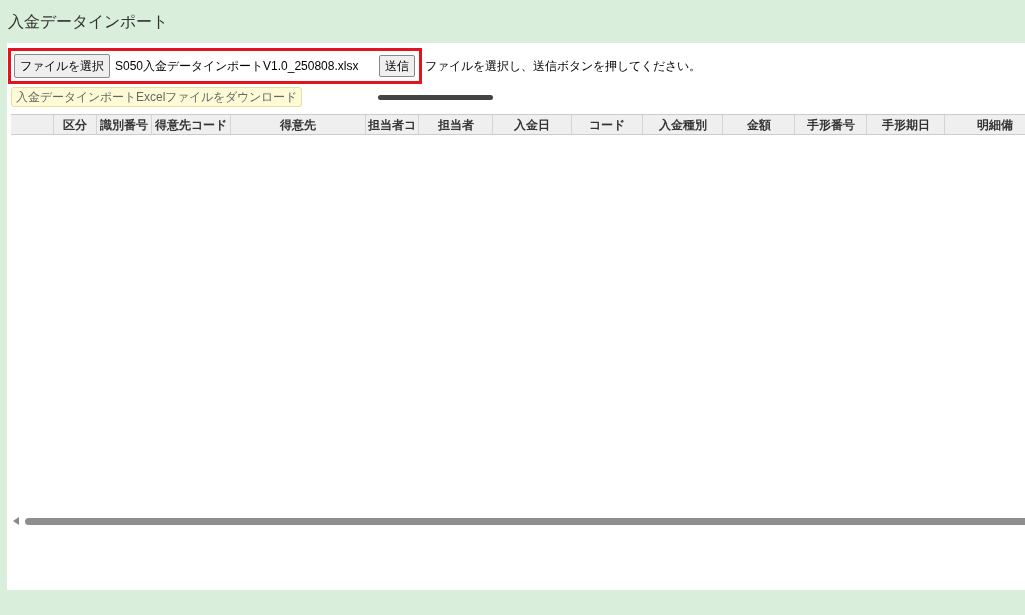 The image size is (1025, 615). What do you see at coordinates (456, 124) in the screenshot?
I see `column-header: 担当者` at bounding box center [456, 124].